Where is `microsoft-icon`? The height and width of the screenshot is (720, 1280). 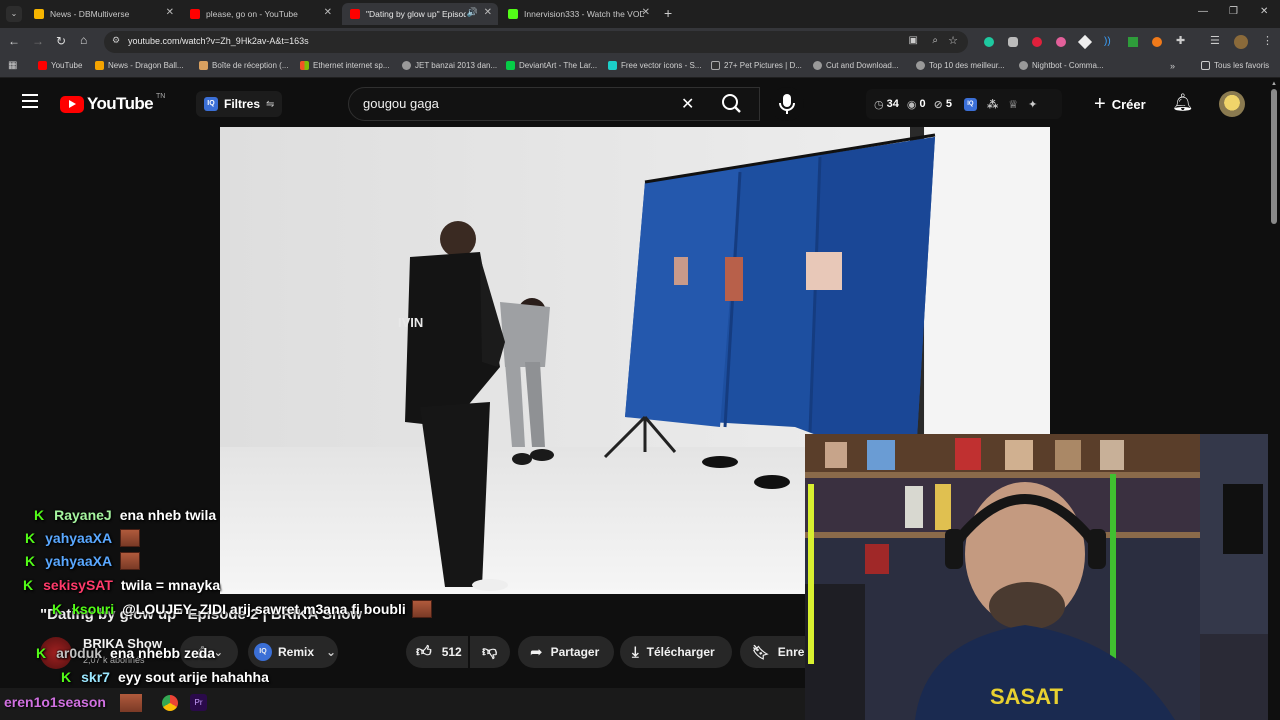 microsoft-icon is located at coordinates (304, 65).